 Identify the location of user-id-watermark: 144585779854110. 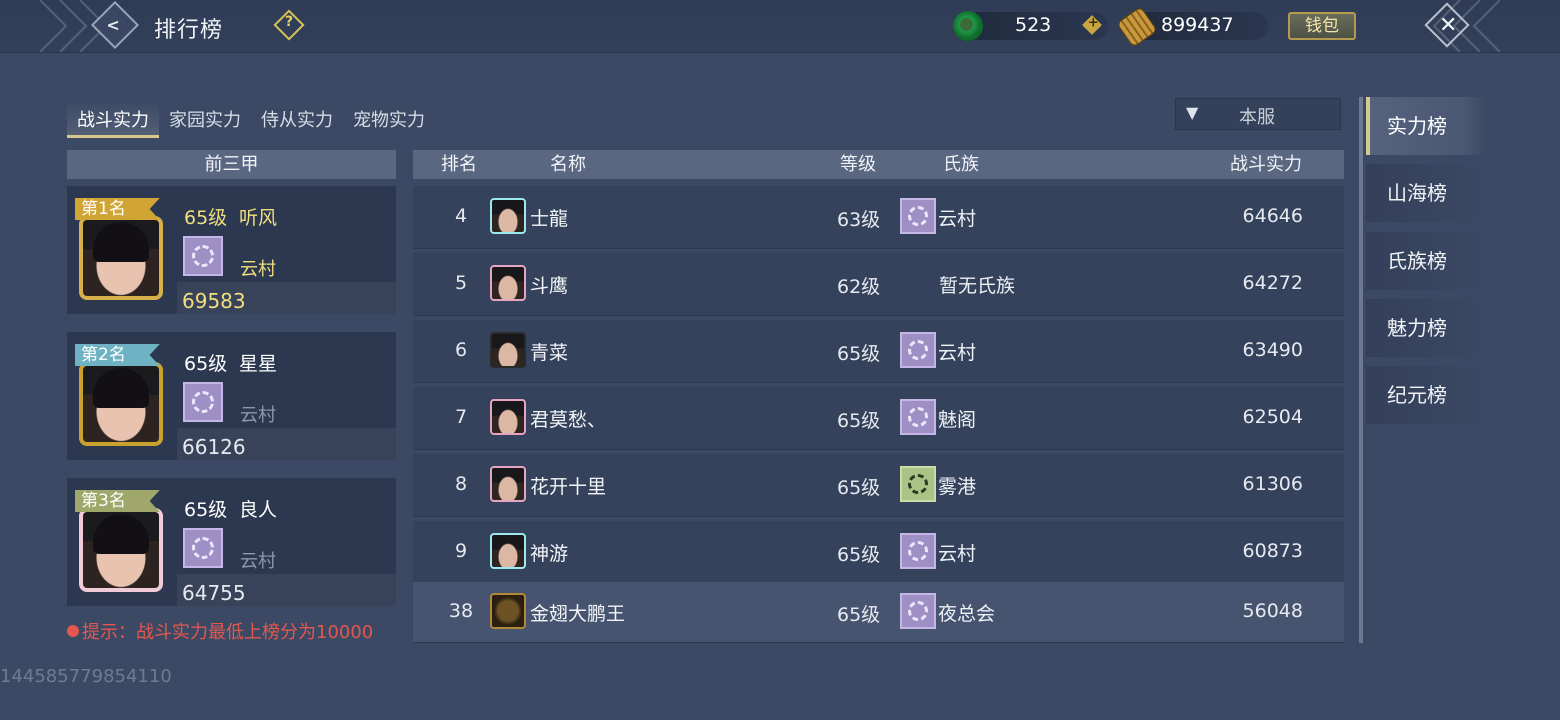
(86, 676).